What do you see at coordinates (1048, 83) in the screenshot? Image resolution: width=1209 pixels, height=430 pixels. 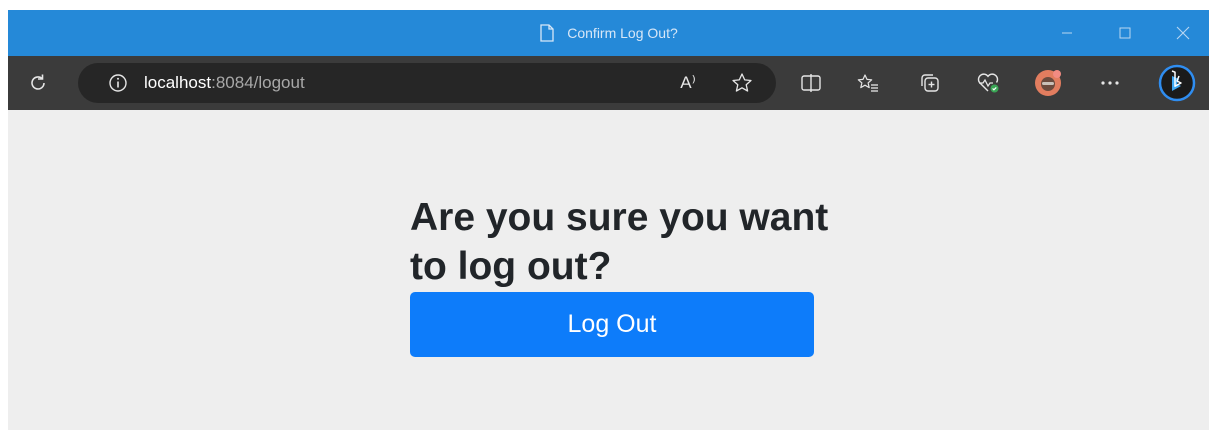 I see `profile-avatar` at bounding box center [1048, 83].